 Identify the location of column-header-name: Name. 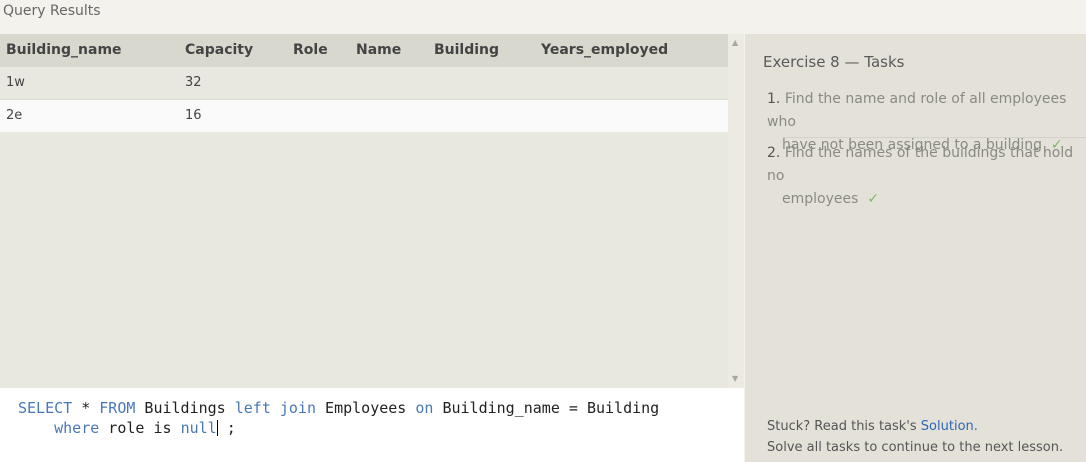
(379, 50).